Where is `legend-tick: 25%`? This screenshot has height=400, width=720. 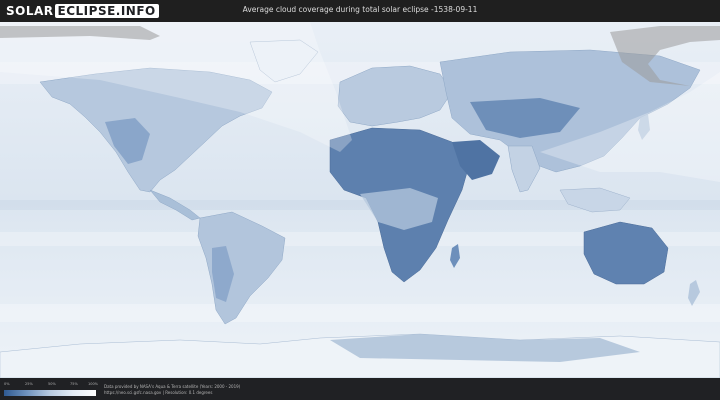 legend-tick: 25% is located at coordinates (29, 384).